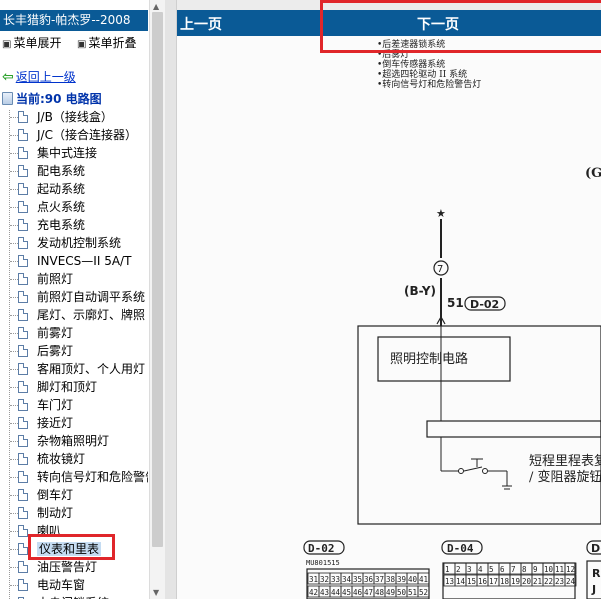 Image resolution: width=601 pixels, height=599 pixels. What do you see at coordinates (55, 279) in the screenshot?
I see `tree-item-label: 前照灯` at bounding box center [55, 279].